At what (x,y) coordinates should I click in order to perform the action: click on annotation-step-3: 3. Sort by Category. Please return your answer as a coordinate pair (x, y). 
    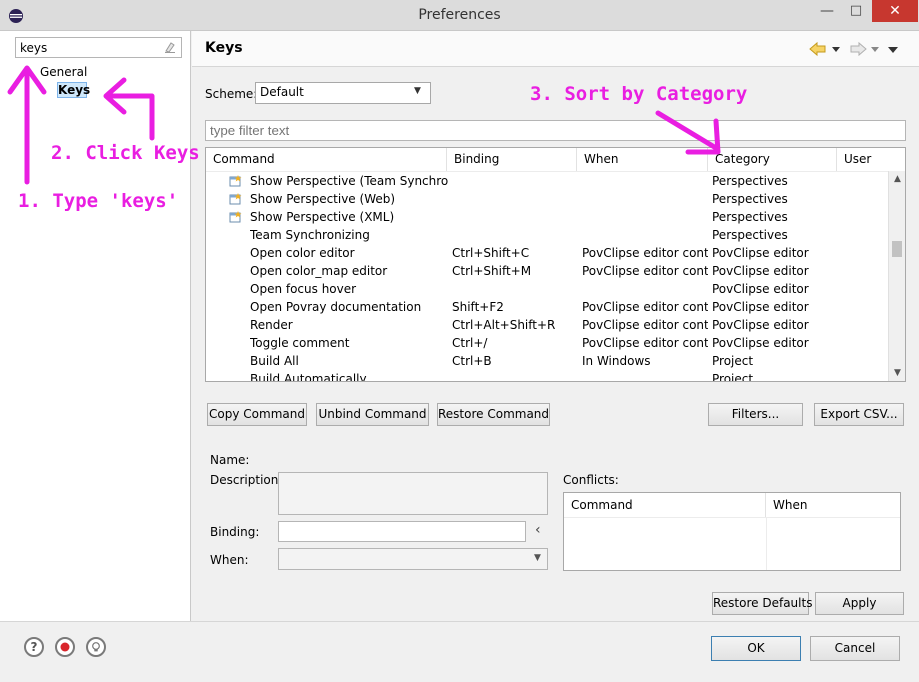
    Looking at the image, I should click on (639, 94).